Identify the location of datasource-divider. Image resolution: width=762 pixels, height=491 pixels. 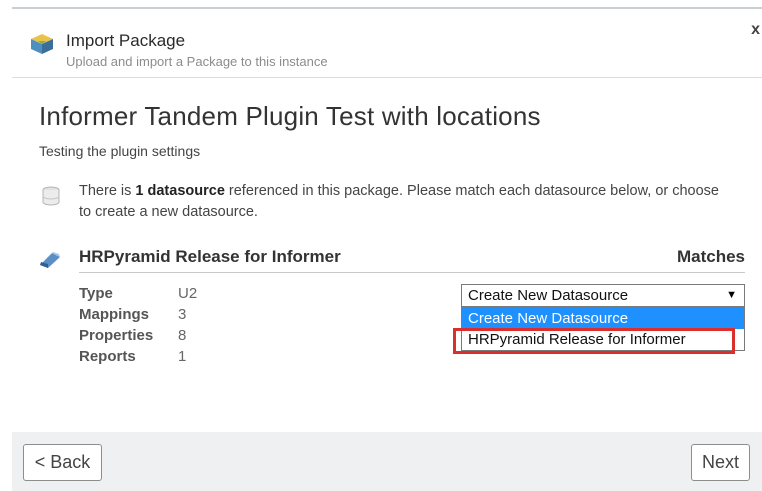
(412, 272).